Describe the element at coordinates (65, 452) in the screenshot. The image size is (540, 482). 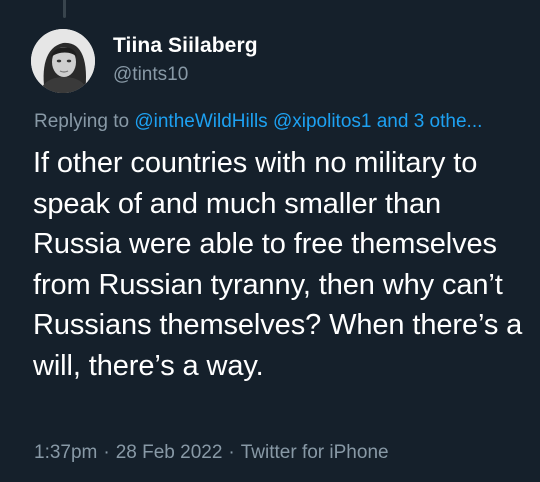
I see `tweet-time: 1:37pm` at that location.